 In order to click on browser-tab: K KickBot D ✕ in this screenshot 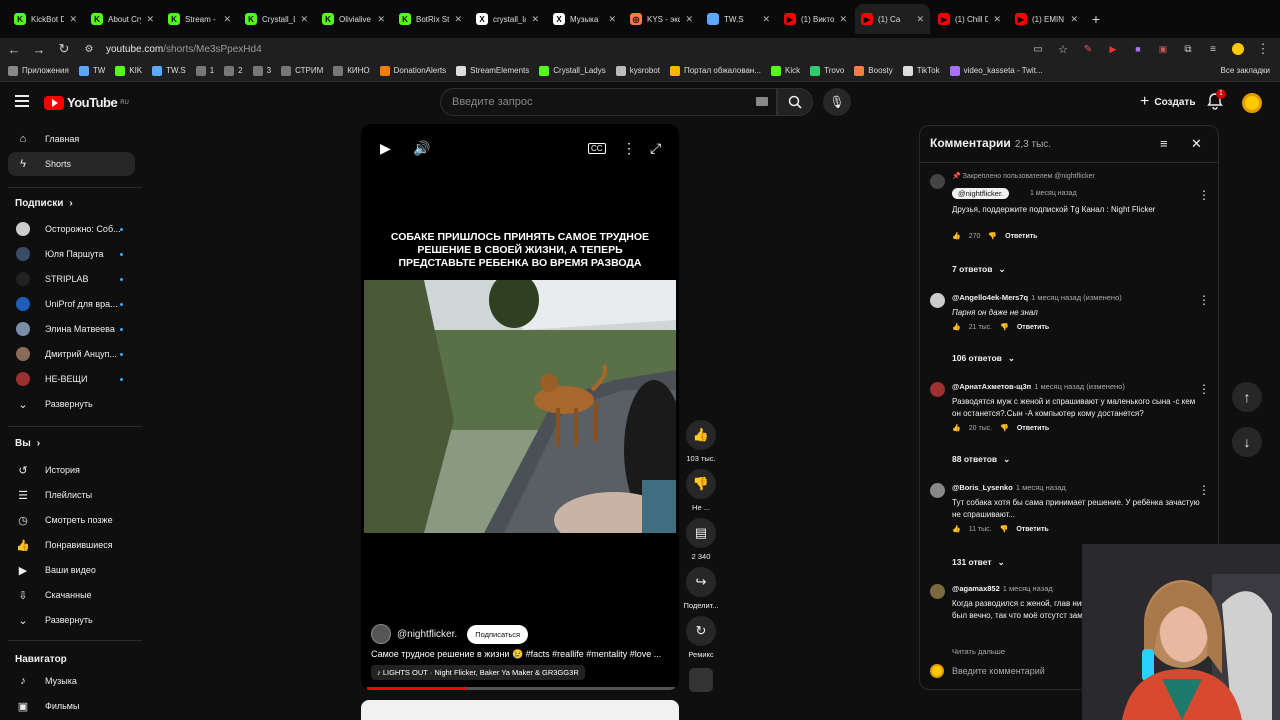, I will do `click(45, 19)`.